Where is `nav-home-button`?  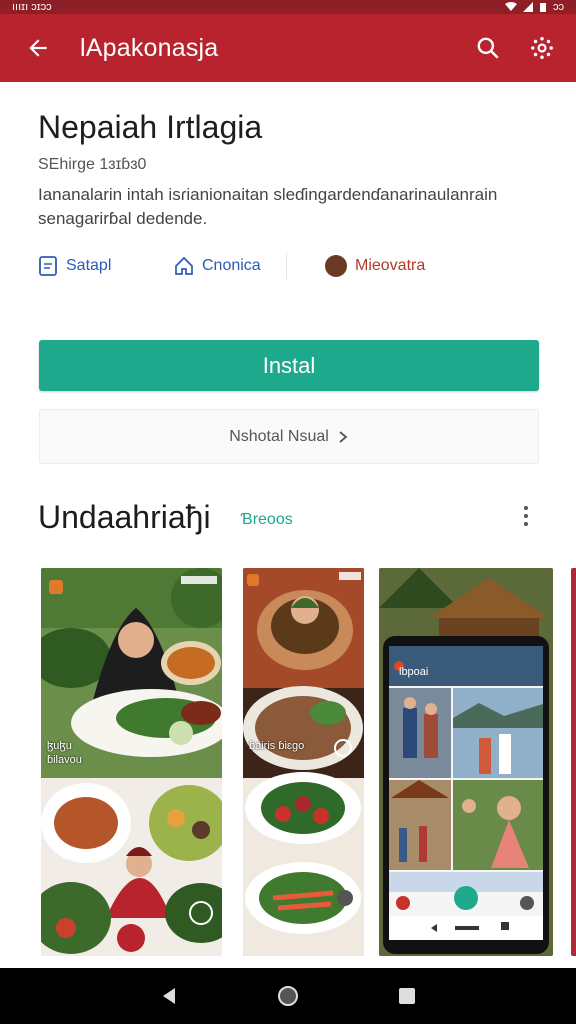
nav-home-button is located at coordinates (288, 996).